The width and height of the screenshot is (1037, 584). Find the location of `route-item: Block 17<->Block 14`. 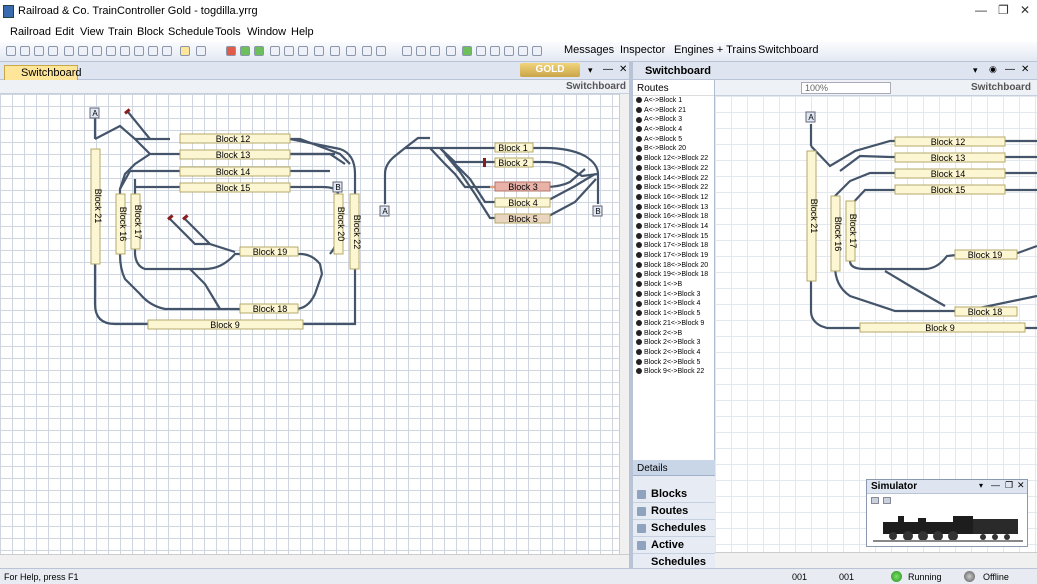

route-item: Block 17<->Block 14 is located at coordinates (673, 227).